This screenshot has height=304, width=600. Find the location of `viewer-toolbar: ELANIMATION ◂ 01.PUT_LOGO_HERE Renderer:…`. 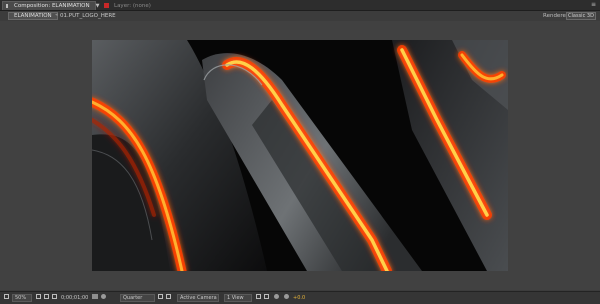

viewer-toolbar: ELANIMATION ◂ 01.PUT_LOGO_HERE Renderer:… is located at coordinates (300, 16).